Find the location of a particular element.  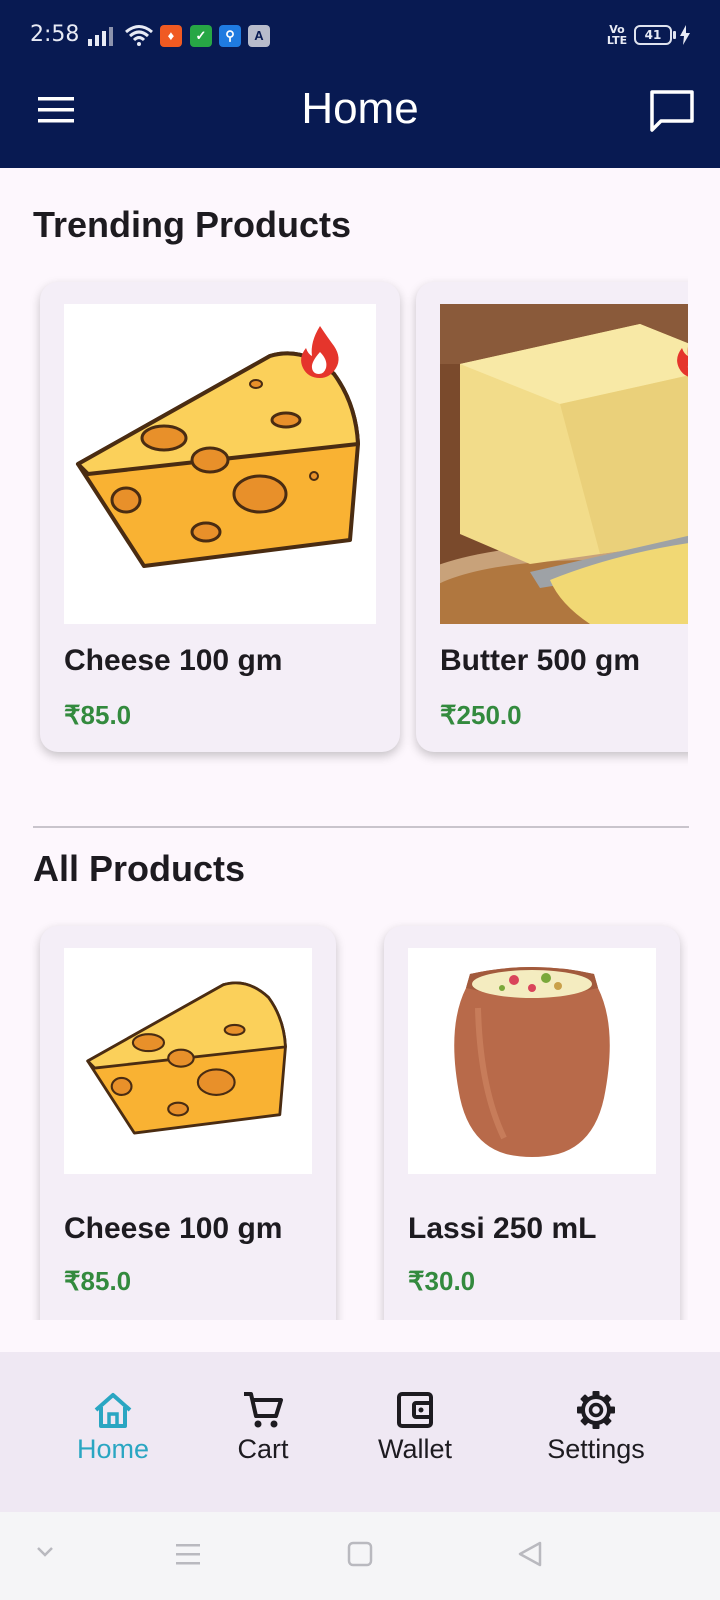

shield-icon: ✓ is located at coordinates (201, 36).